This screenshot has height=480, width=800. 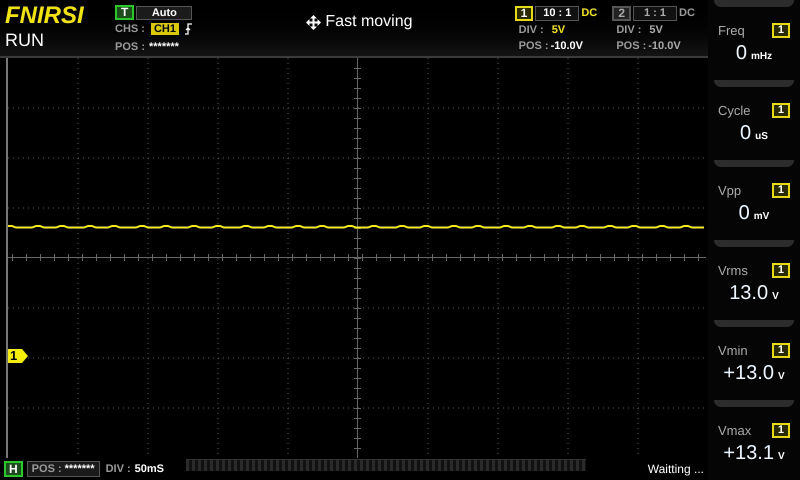 What do you see at coordinates (730, 191) in the screenshot?
I see `measurement-label: Vpp` at bounding box center [730, 191].